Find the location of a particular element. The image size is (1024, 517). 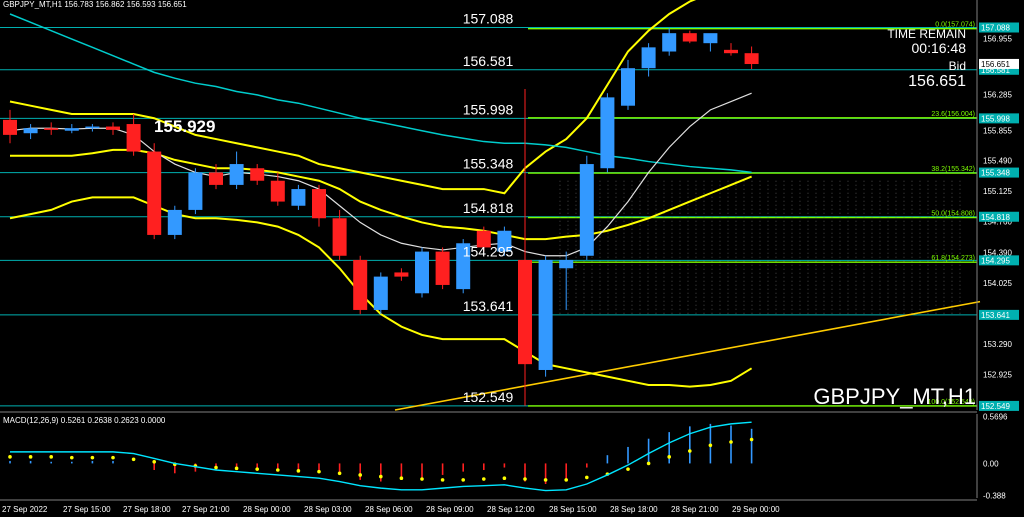

price-tick: 156.955 is located at coordinates (997, 39).